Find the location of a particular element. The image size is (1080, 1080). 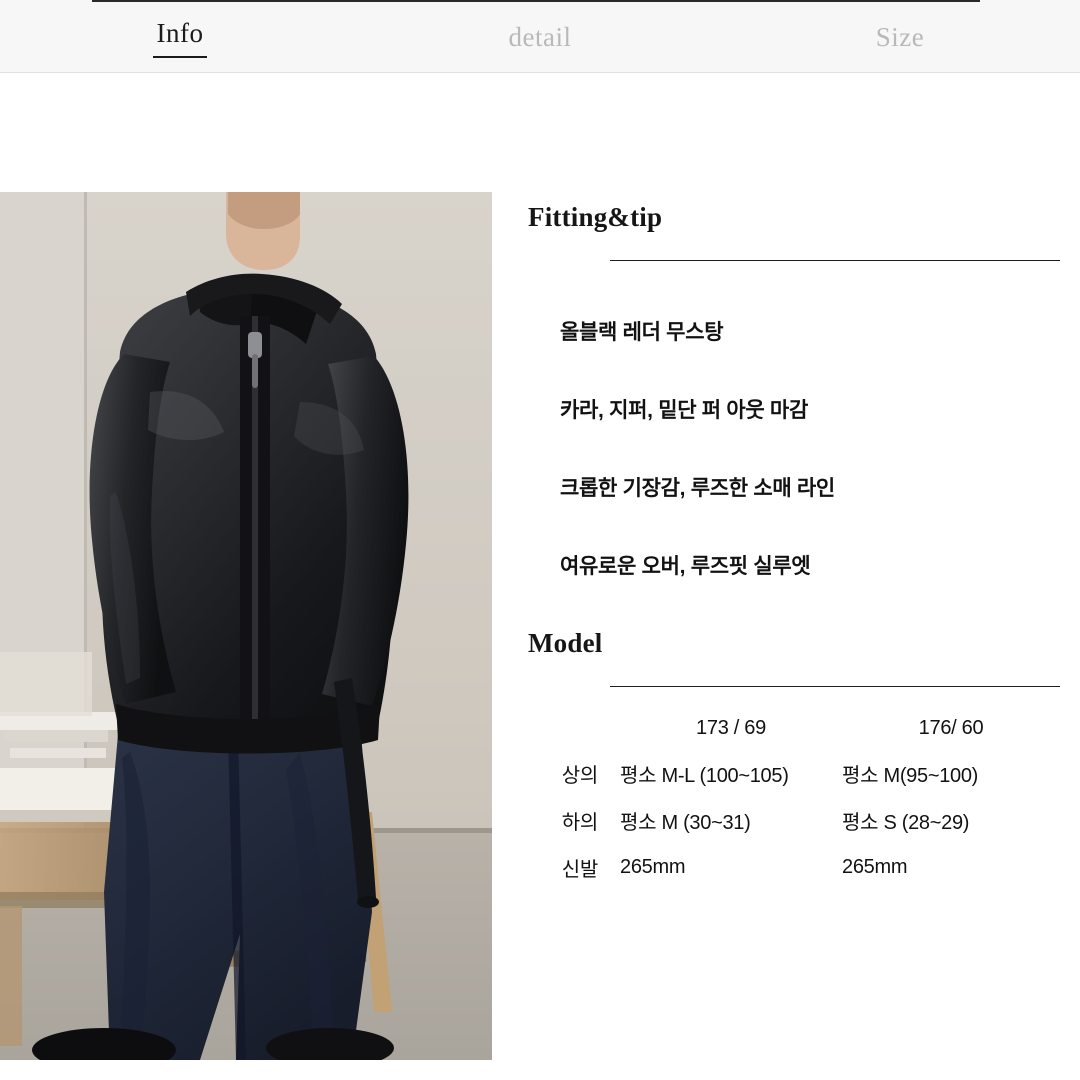

tab-list: Info detail Size is located at coordinates (540, 35).